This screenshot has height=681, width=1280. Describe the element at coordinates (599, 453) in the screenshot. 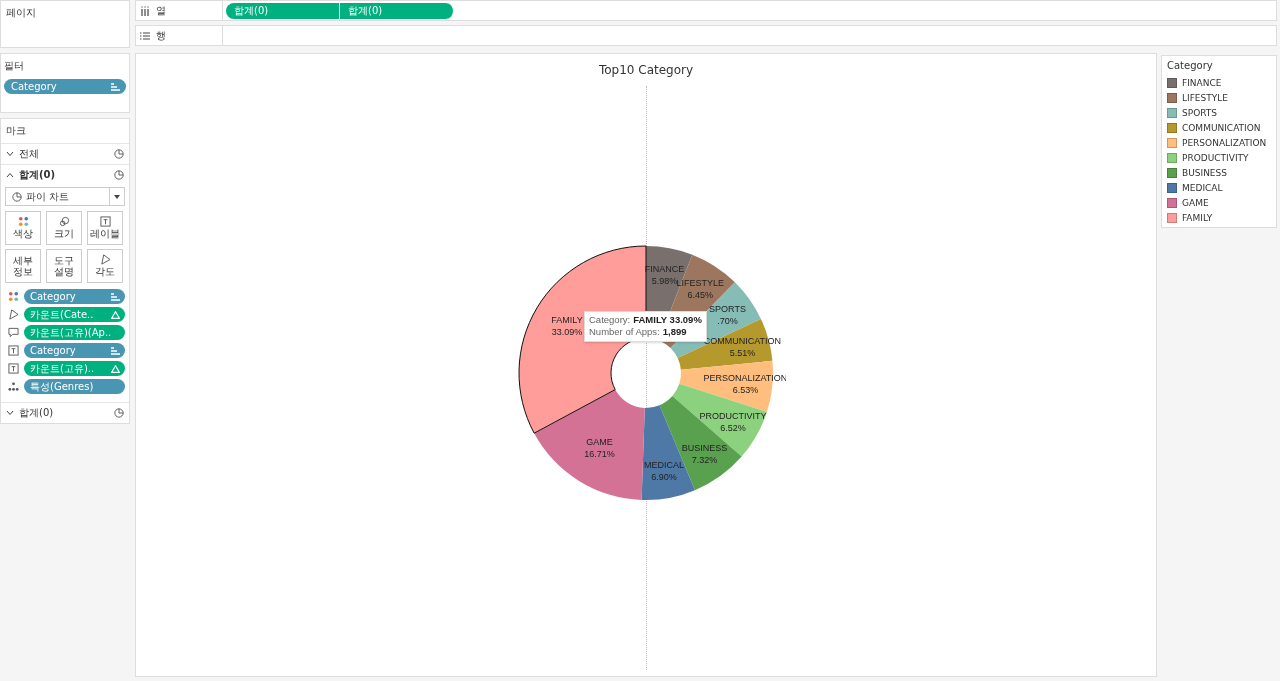

I see `slice-value: 16.71%` at that location.